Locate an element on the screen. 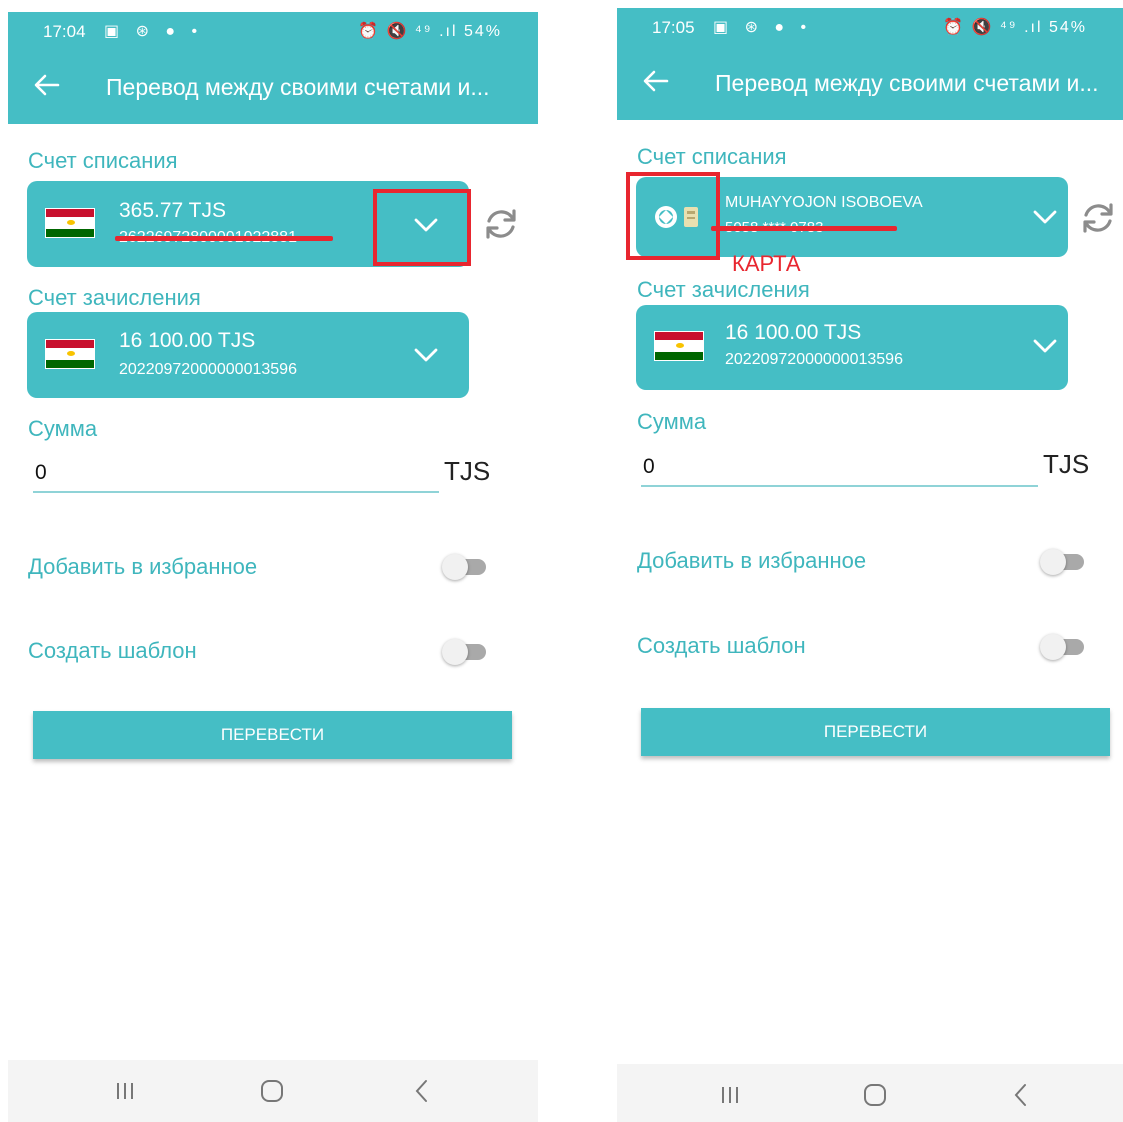  card-holder-name: MUHAYYOJON ISOBOEVA is located at coordinates (824, 202).